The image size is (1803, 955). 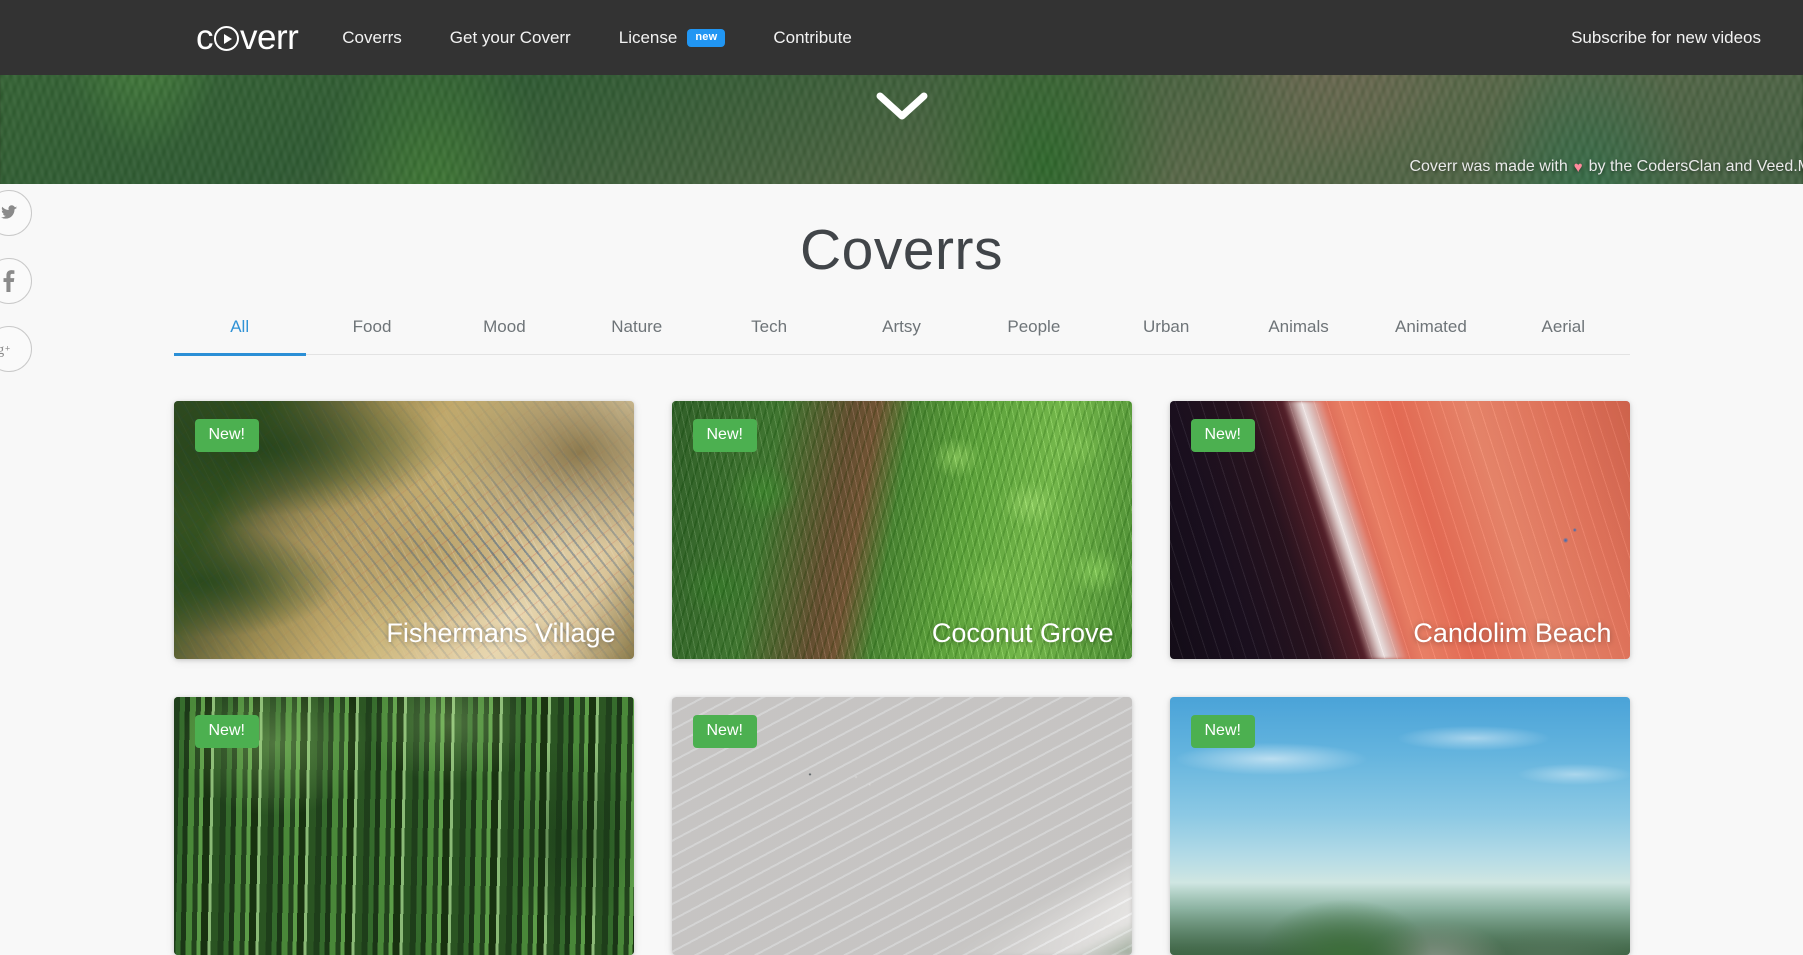 What do you see at coordinates (648, 37) in the screenshot?
I see `nav-label: License` at bounding box center [648, 37].